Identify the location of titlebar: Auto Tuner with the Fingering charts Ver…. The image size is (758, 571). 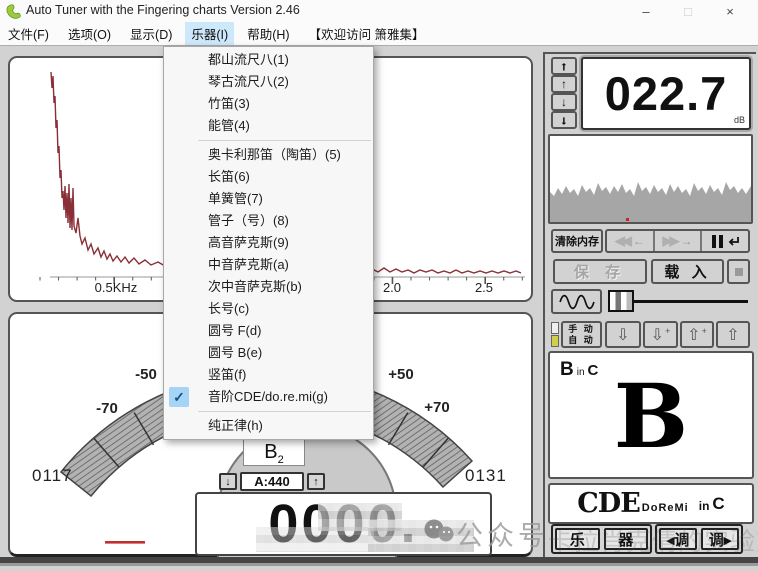
(379, 11).